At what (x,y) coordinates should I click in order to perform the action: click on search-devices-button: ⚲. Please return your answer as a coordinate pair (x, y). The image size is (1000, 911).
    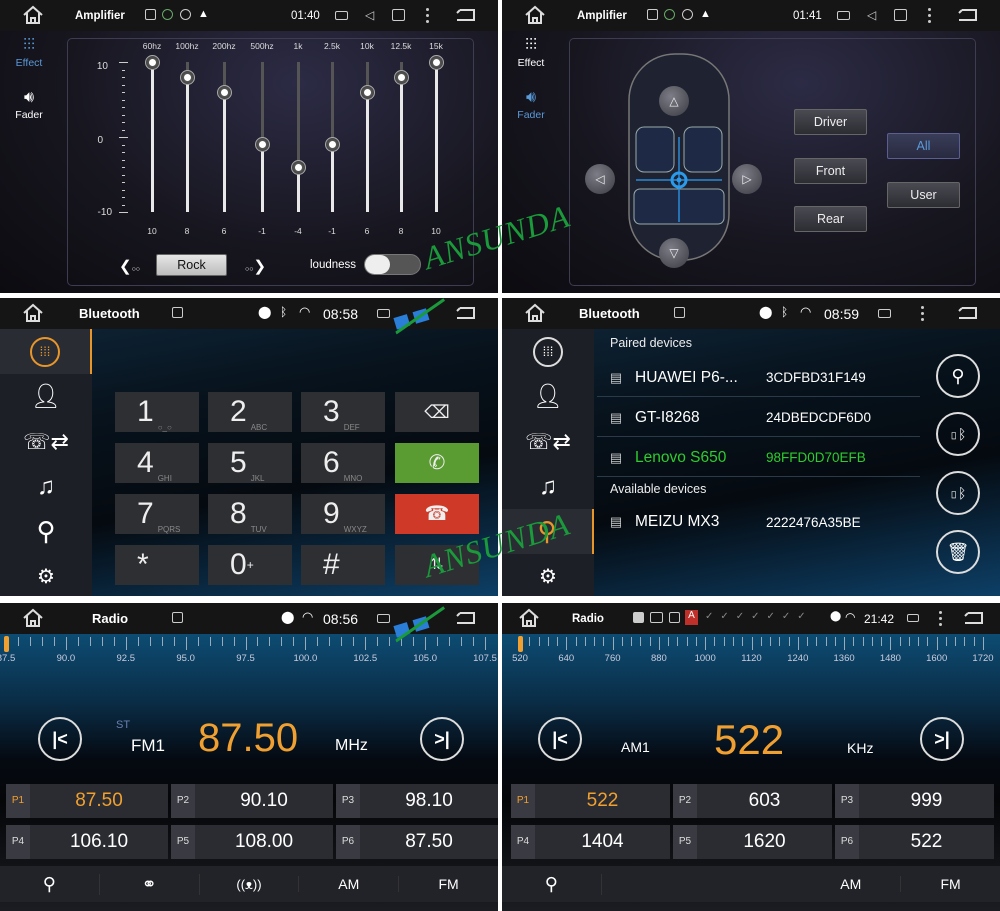
    Looking at the image, I should click on (958, 376).